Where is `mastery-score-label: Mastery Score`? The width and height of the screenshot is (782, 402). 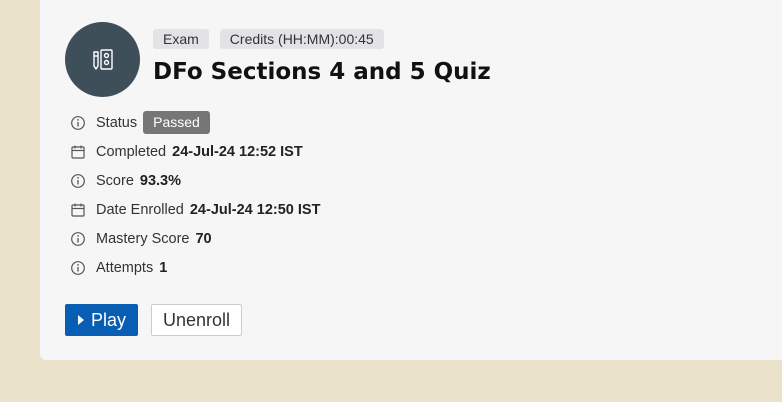 mastery-score-label: Mastery Score is located at coordinates (143, 238).